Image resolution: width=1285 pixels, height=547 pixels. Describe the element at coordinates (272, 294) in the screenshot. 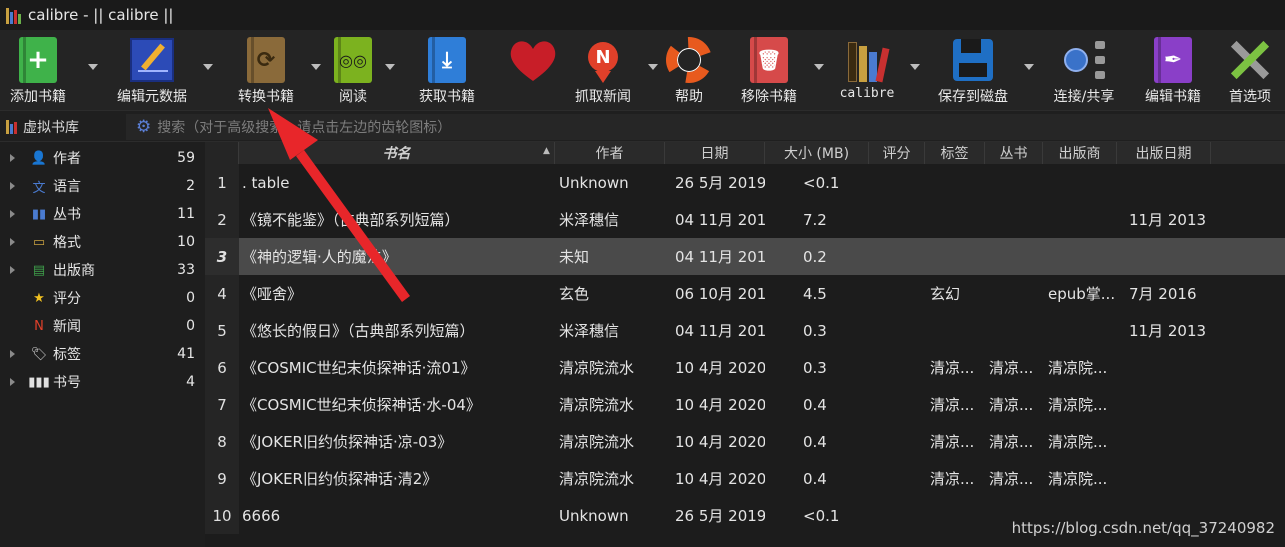

I see `cell-title: 《哑舍》` at that location.